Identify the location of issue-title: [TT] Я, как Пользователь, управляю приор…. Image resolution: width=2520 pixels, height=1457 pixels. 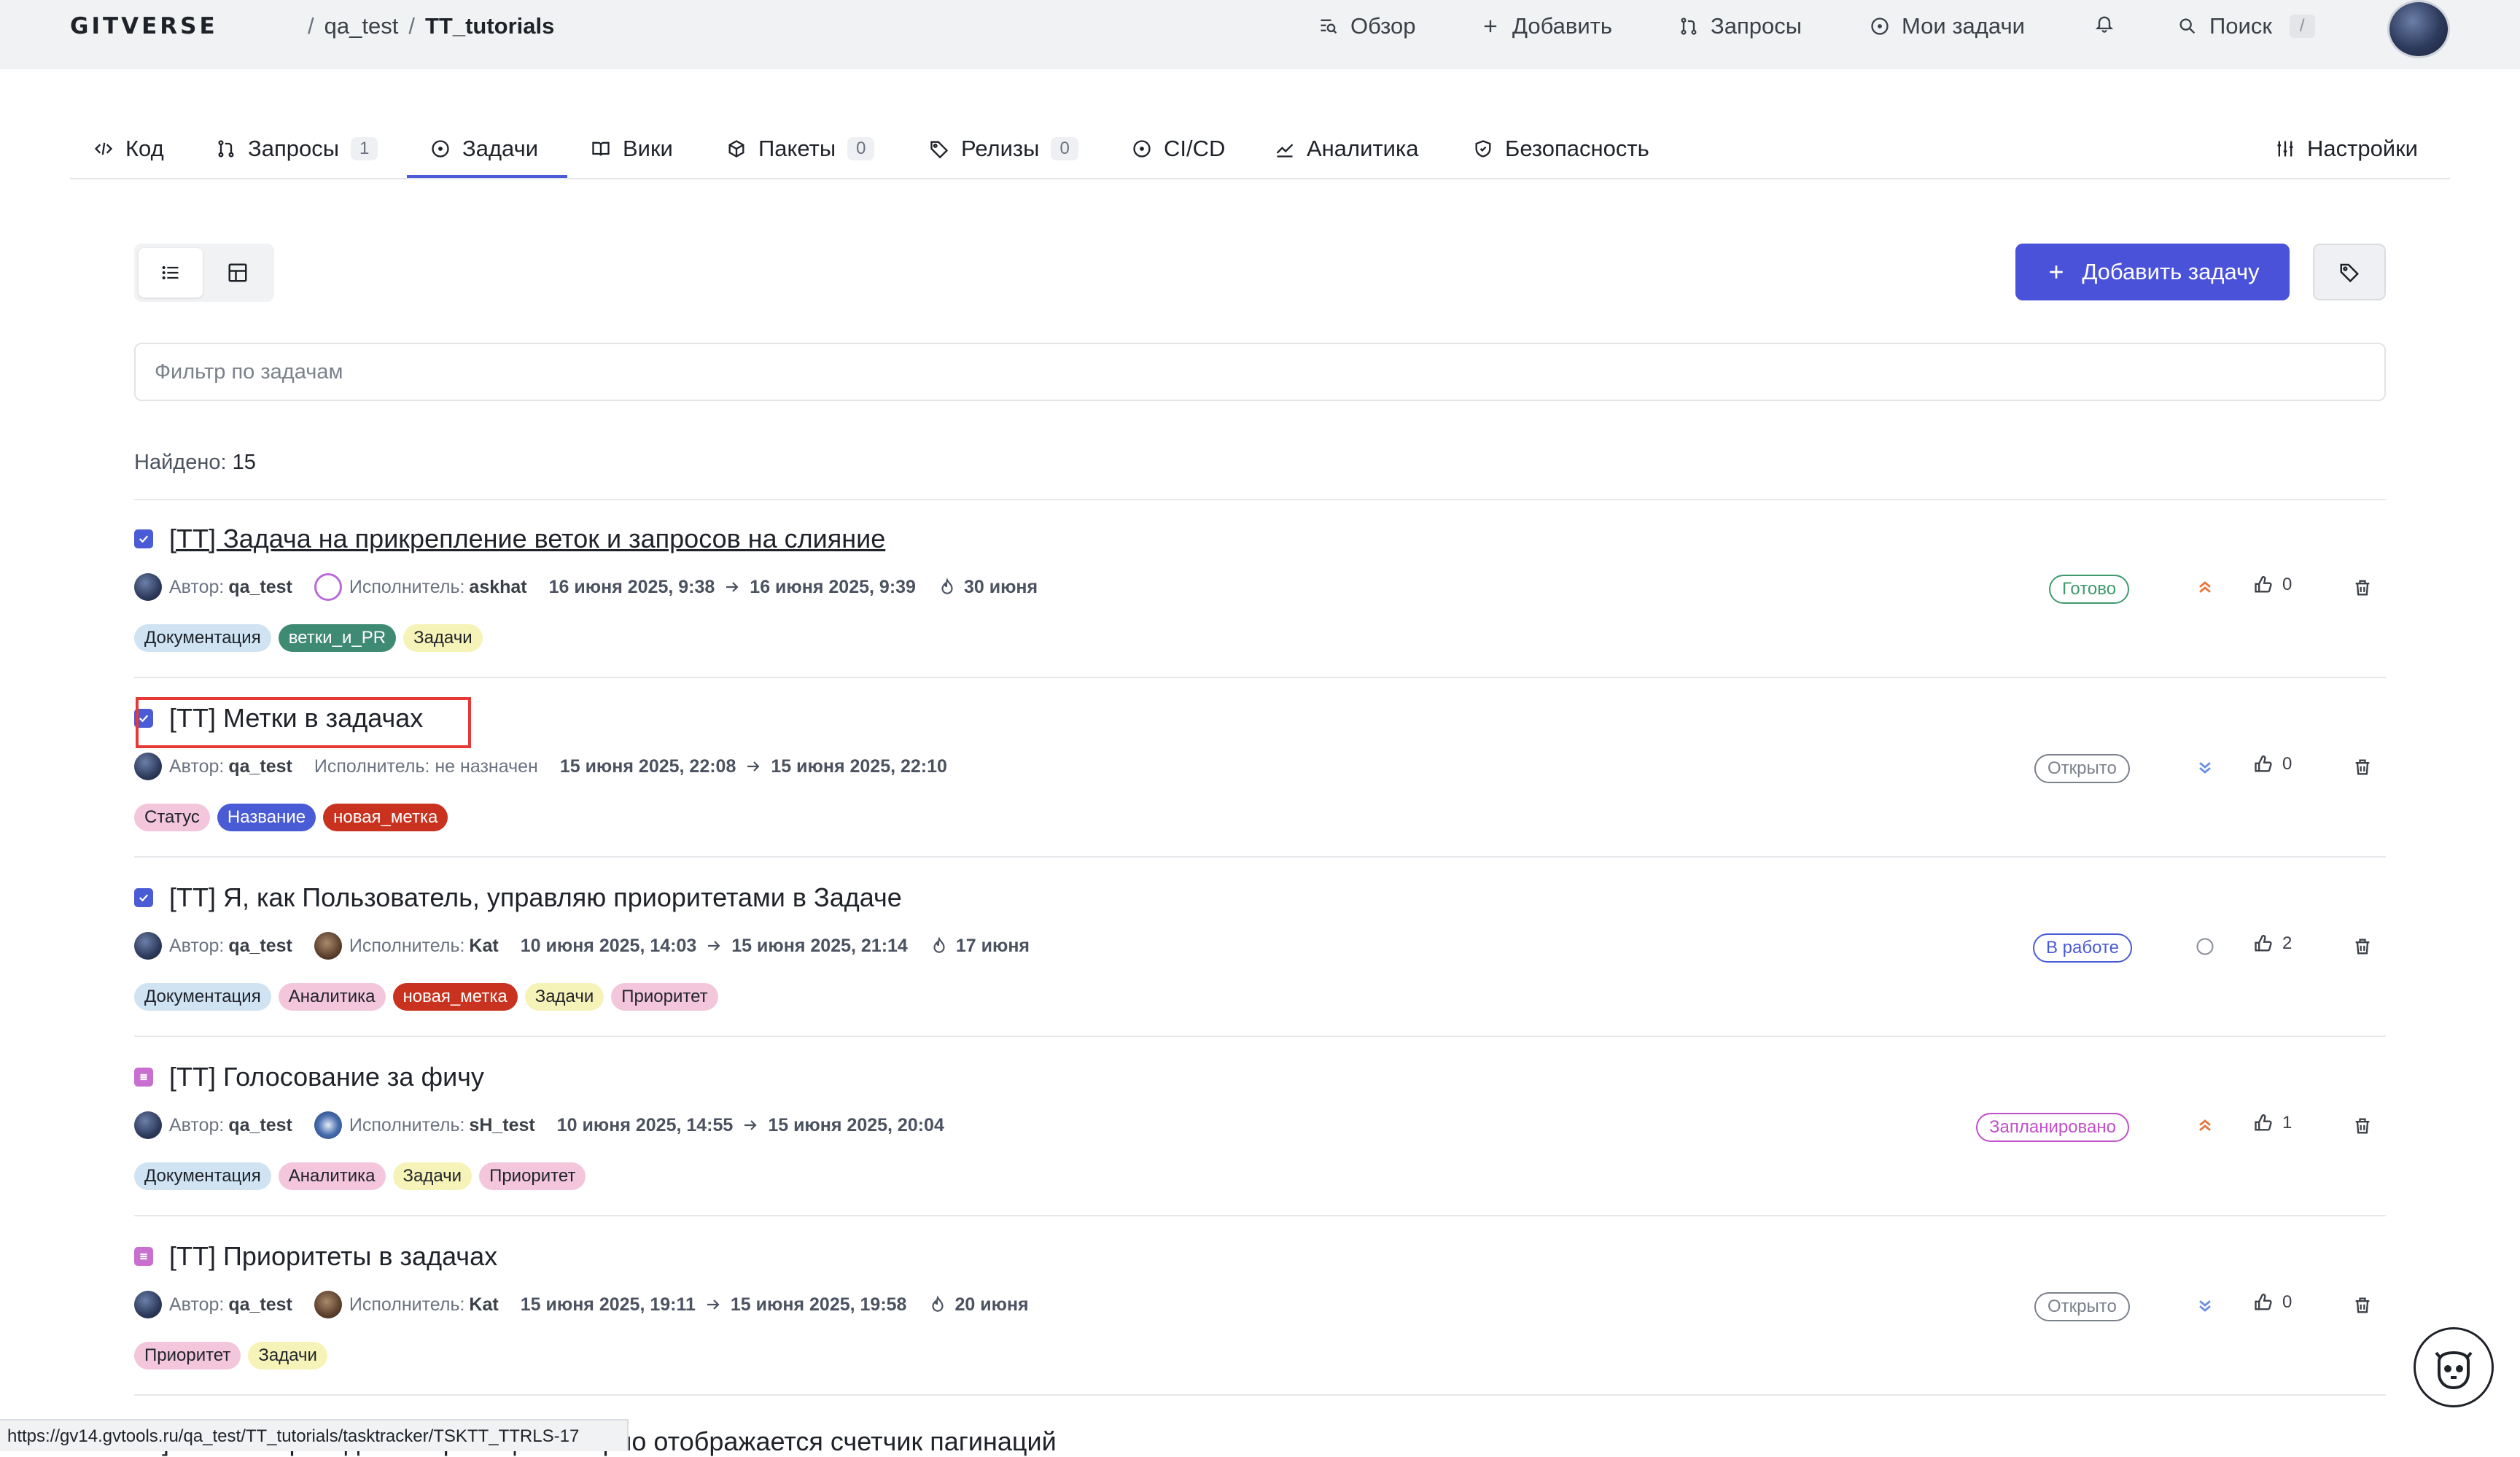
(535, 898).